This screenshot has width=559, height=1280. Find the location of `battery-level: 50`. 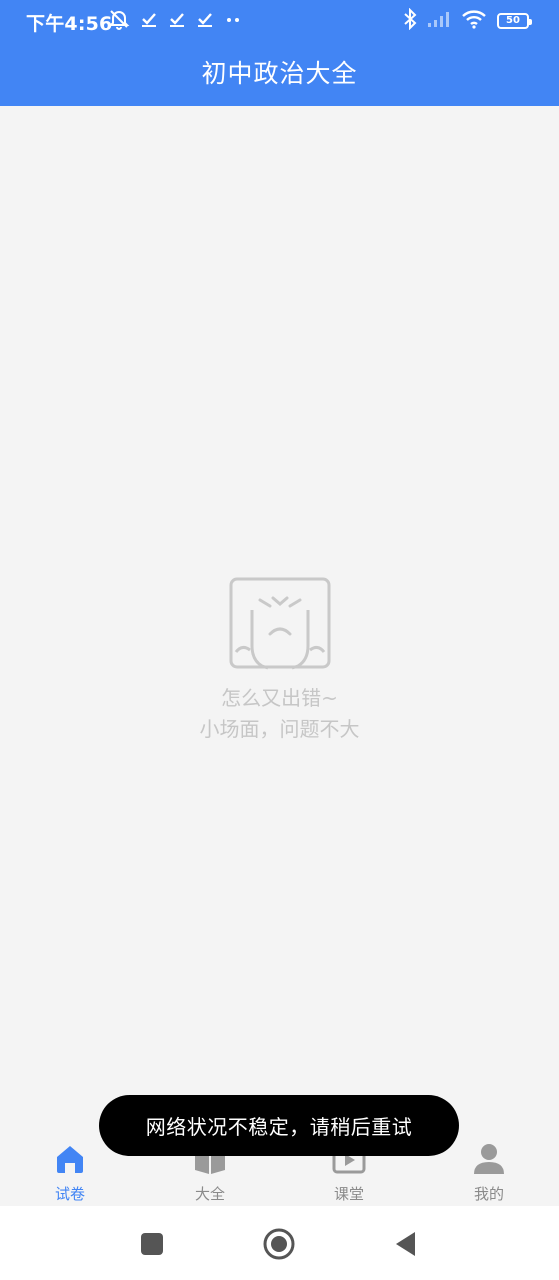

battery-level: 50 is located at coordinates (513, 20).